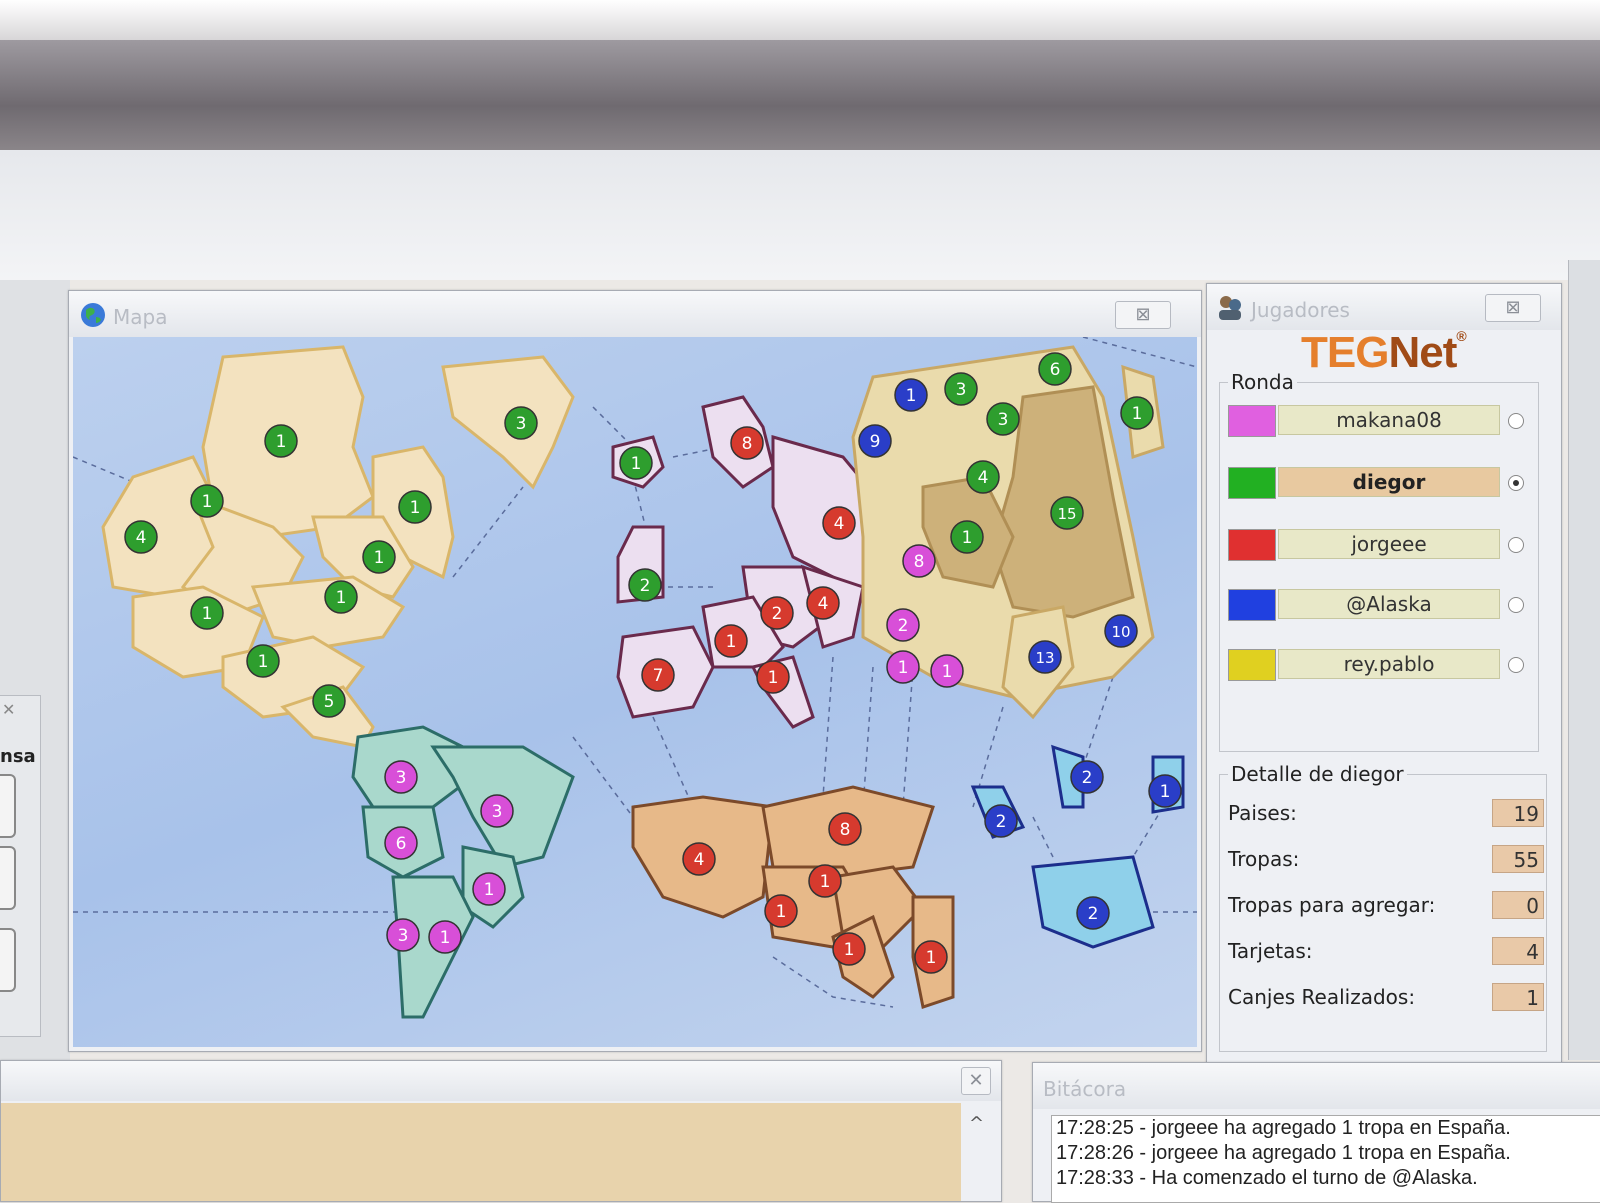 Image resolution: width=1600 pixels, height=1203 pixels. Describe the element at coordinates (1386, 907) in the screenshot. I see `detail-row: Tropas para agregar: 0` at that location.